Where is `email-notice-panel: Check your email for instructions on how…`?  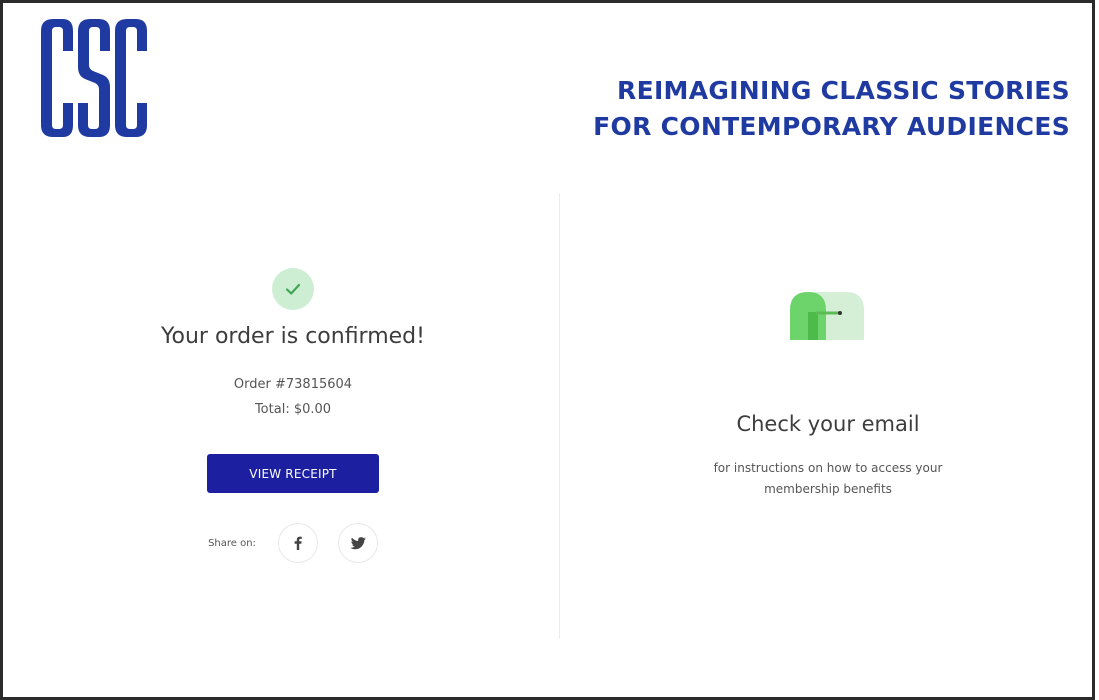 email-notice-panel: Check your email for instructions on how… is located at coordinates (828, 394).